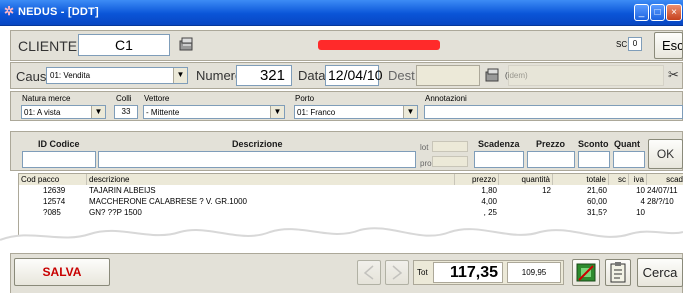  I want to click on porto-value: 01: Franco, so click(316, 112).